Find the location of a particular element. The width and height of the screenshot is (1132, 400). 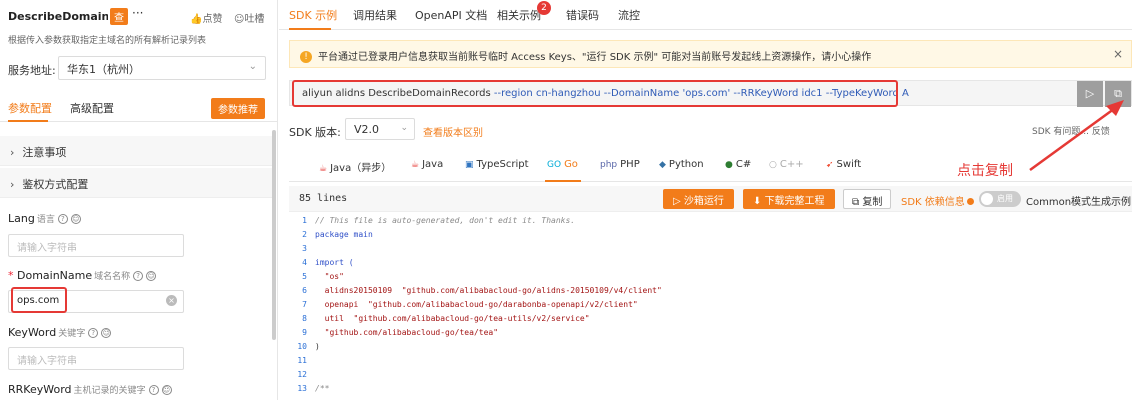

lang-label: C# is located at coordinates (743, 164).